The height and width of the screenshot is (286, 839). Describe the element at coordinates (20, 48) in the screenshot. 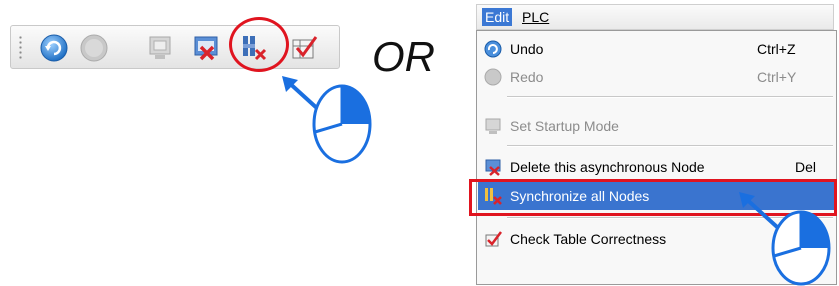

I see `toolbar-grip` at that location.